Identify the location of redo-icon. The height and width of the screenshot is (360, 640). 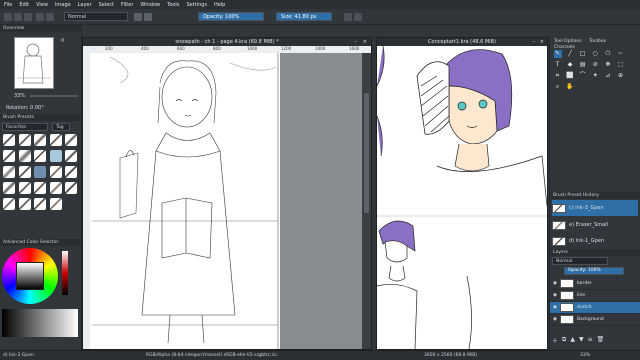
(50, 17).